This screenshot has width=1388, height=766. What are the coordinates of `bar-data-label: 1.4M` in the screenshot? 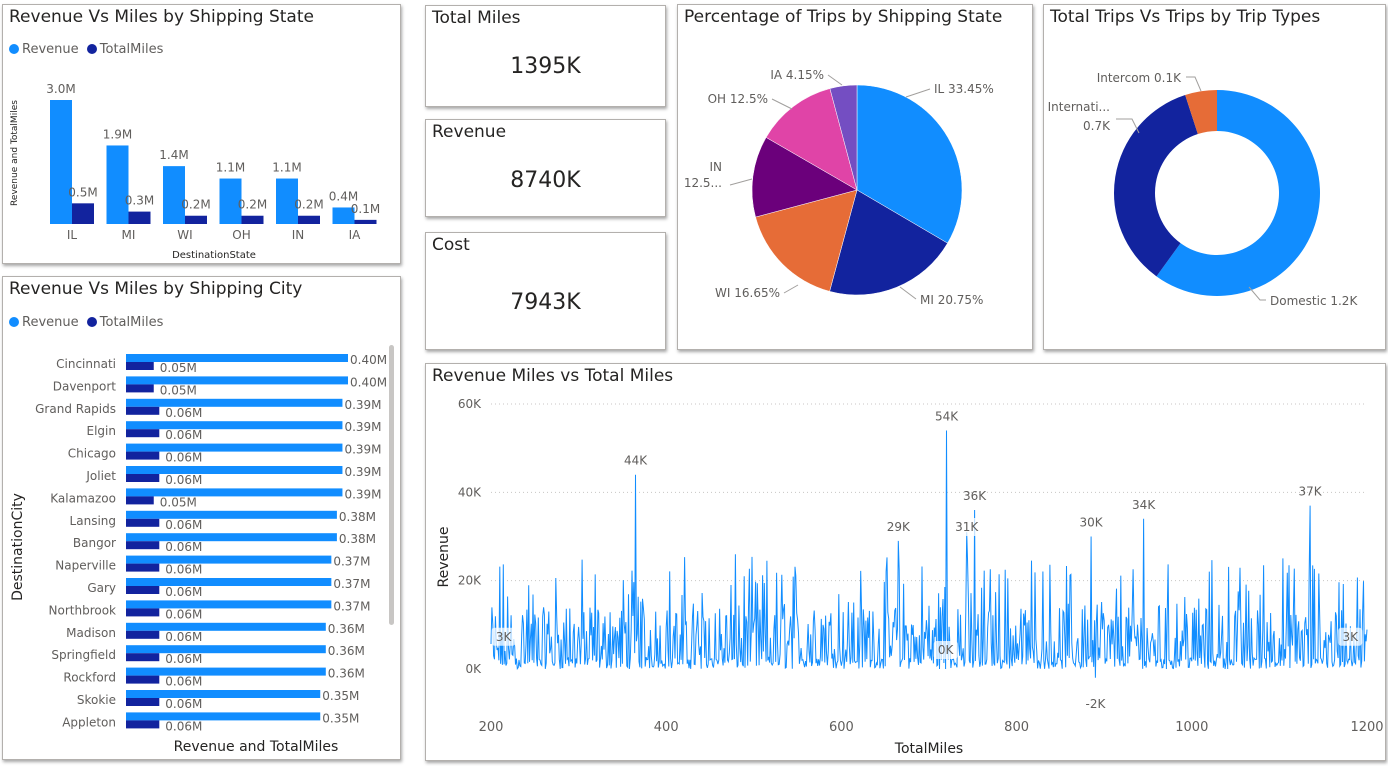 It's located at (173, 155).